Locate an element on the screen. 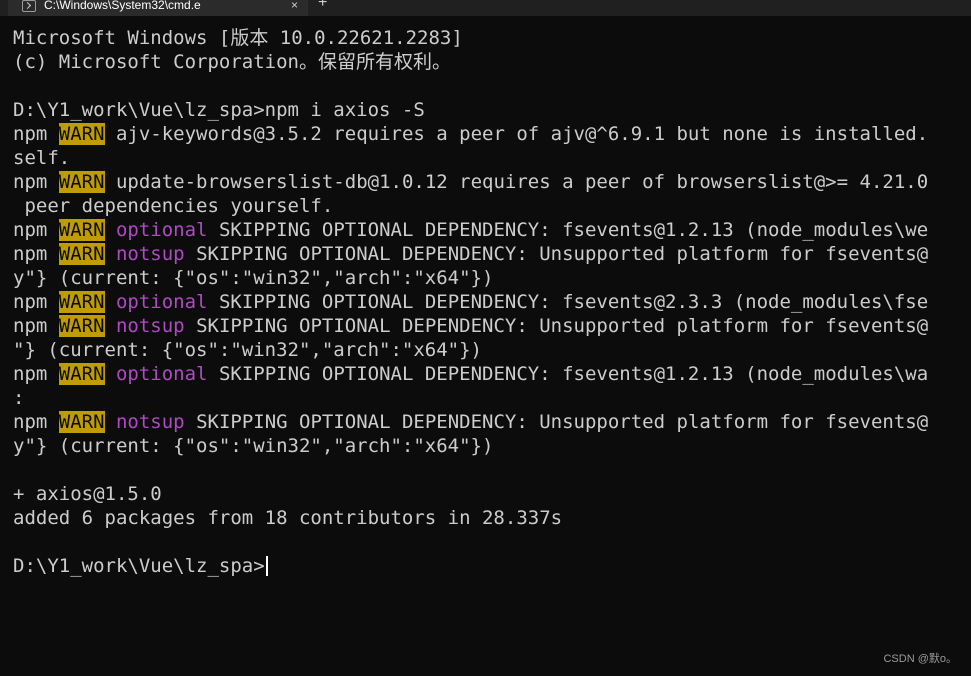  terminal-text: + axios@1.5.0 is located at coordinates (87, 494).